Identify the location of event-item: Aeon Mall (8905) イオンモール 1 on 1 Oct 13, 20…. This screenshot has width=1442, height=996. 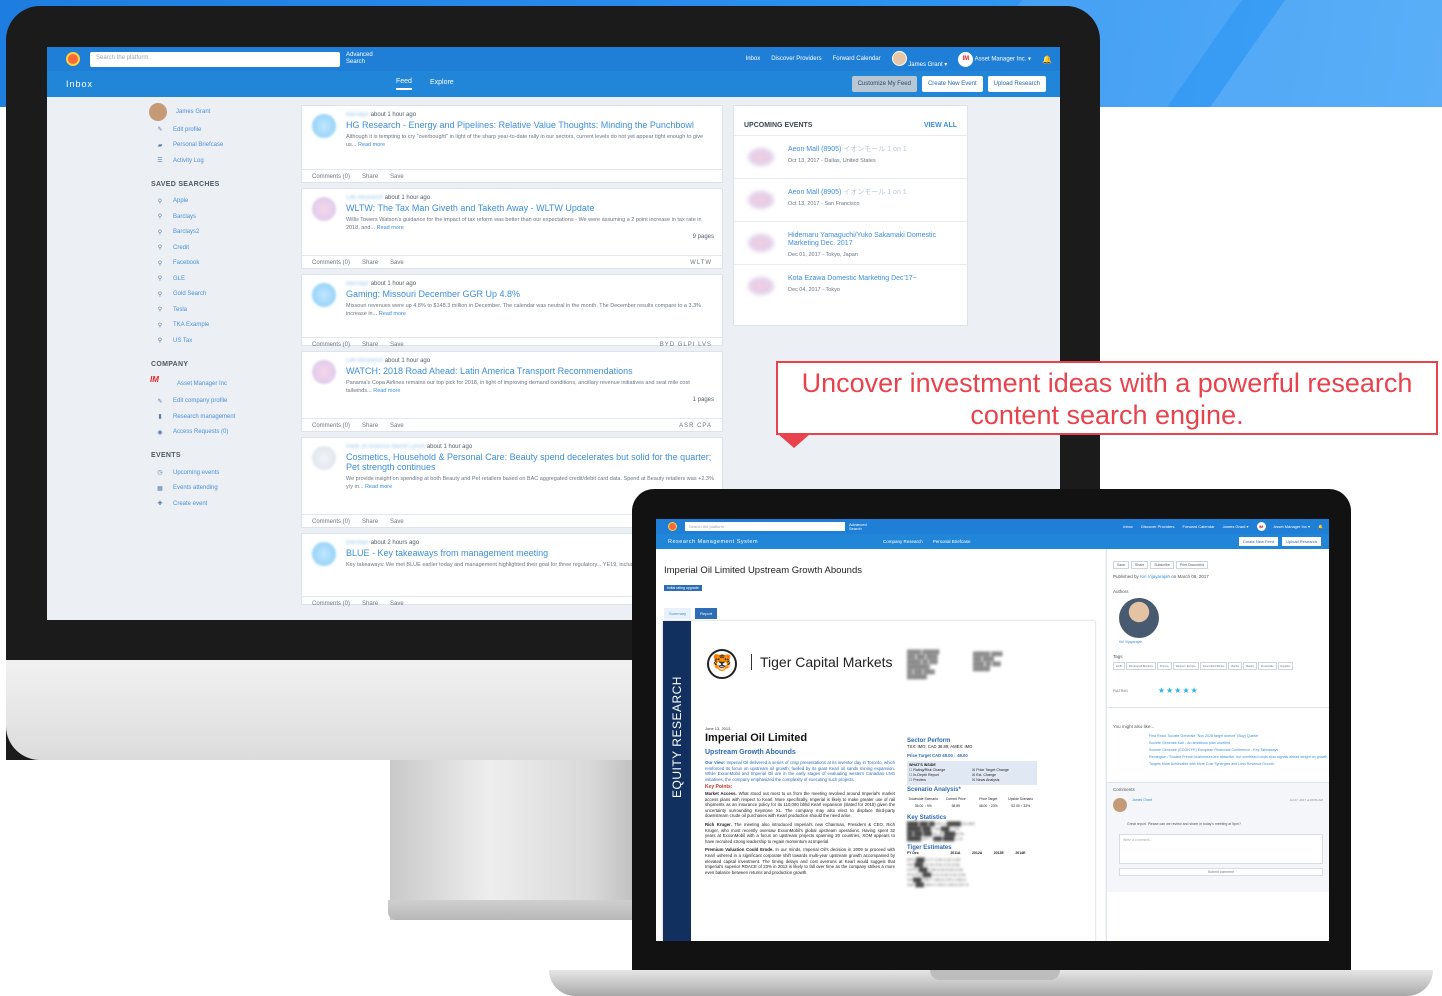
(850, 156).